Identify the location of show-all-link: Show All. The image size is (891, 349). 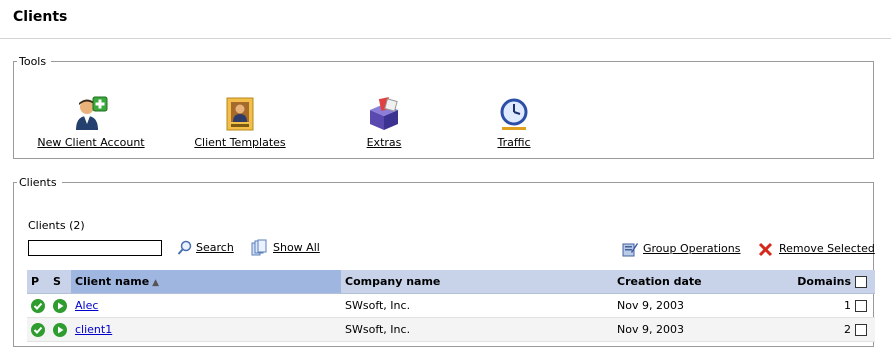
(296, 247).